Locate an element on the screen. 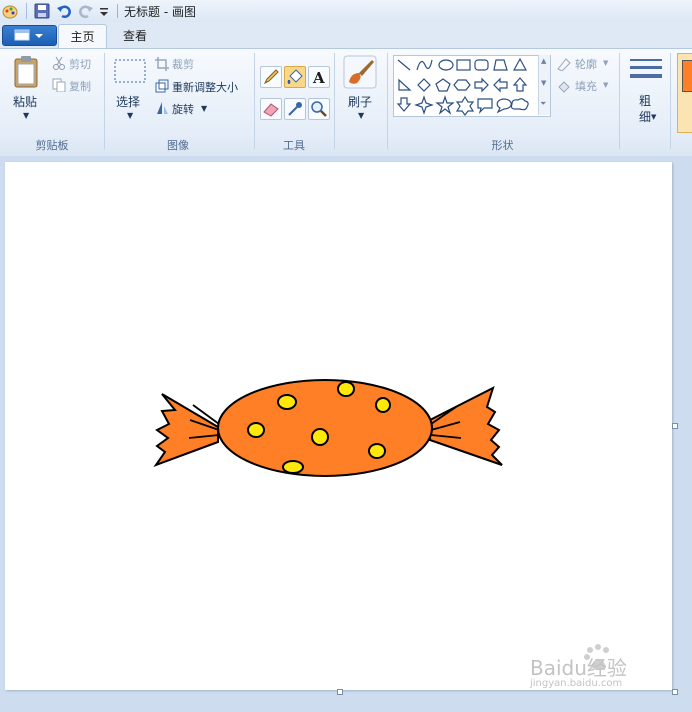 The width and height of the screenshot is (692, 712). title-separator is located at coordinates (117, 11).